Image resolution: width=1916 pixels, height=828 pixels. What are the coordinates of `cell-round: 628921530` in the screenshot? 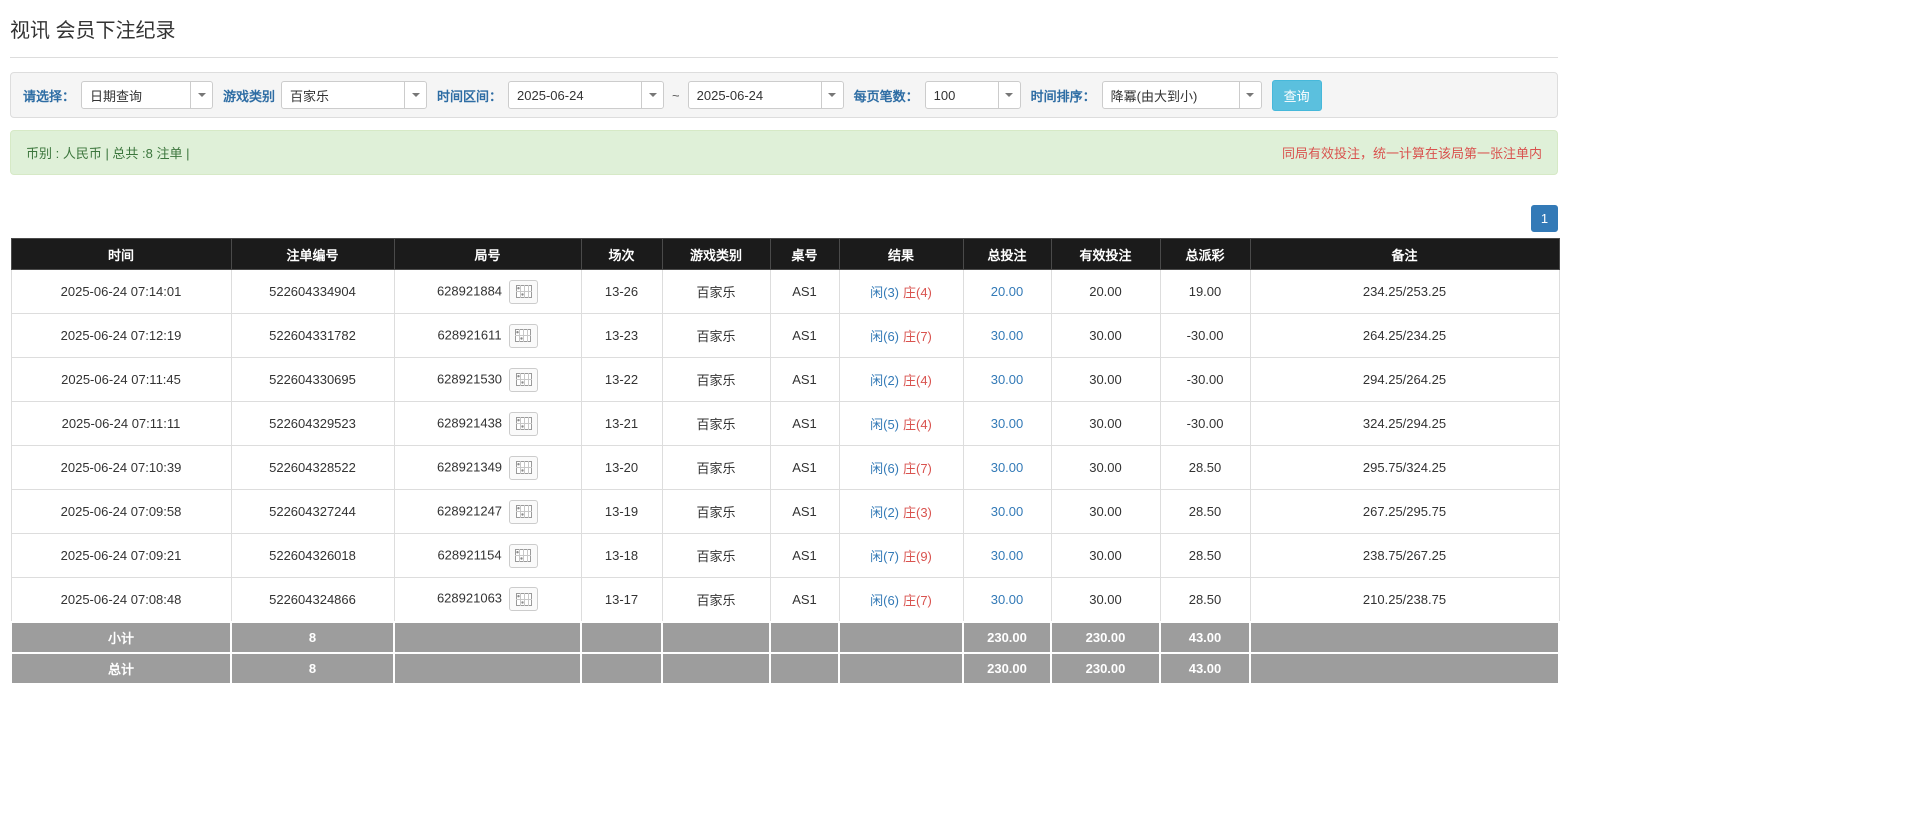 It's located at (487, 379).